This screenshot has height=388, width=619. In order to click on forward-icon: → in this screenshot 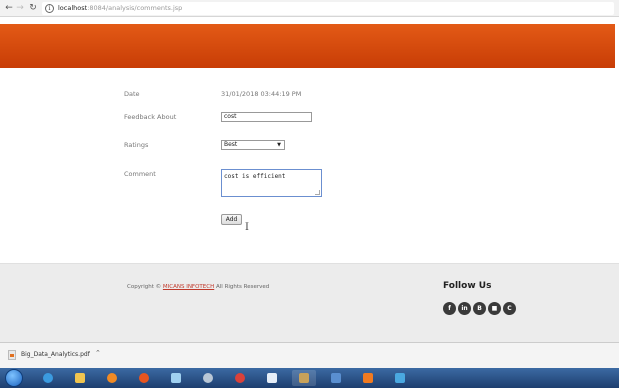, I will do `click(20, 8)`.